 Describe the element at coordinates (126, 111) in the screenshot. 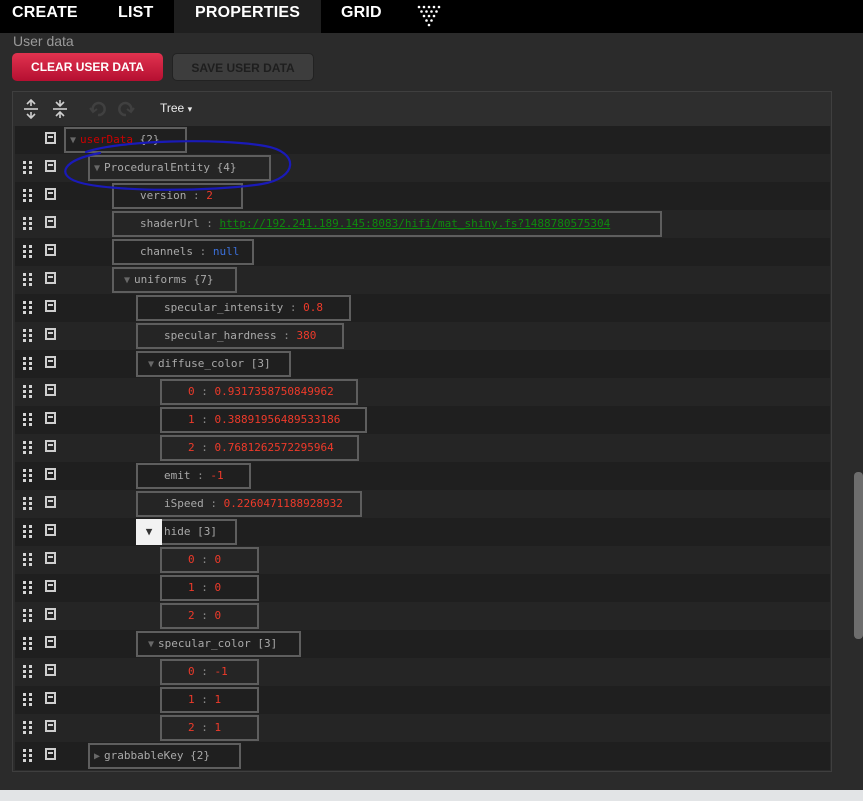

I see `redo-icon` at that location.